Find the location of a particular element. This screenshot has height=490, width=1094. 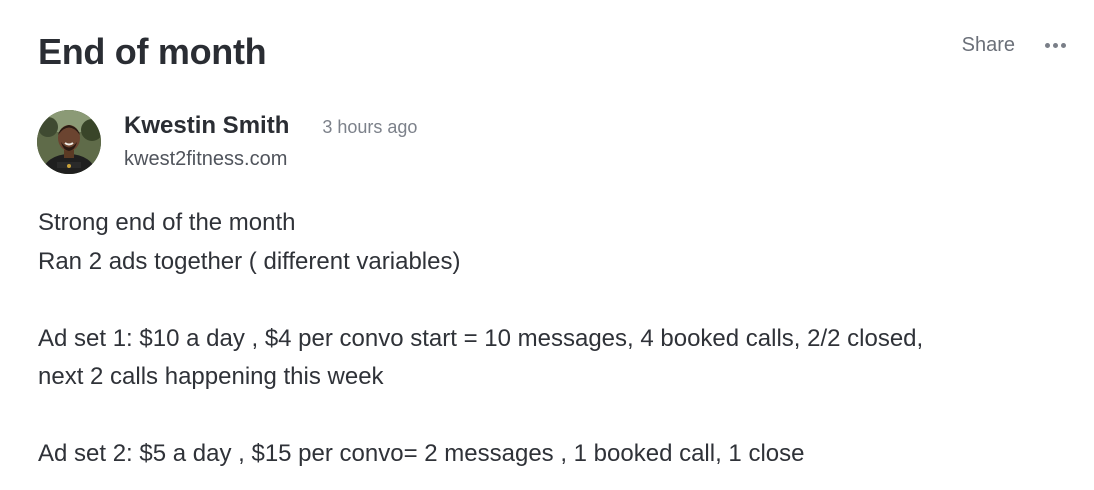

author-website: kwest2fitness.com is located at coordinates (270, 159).